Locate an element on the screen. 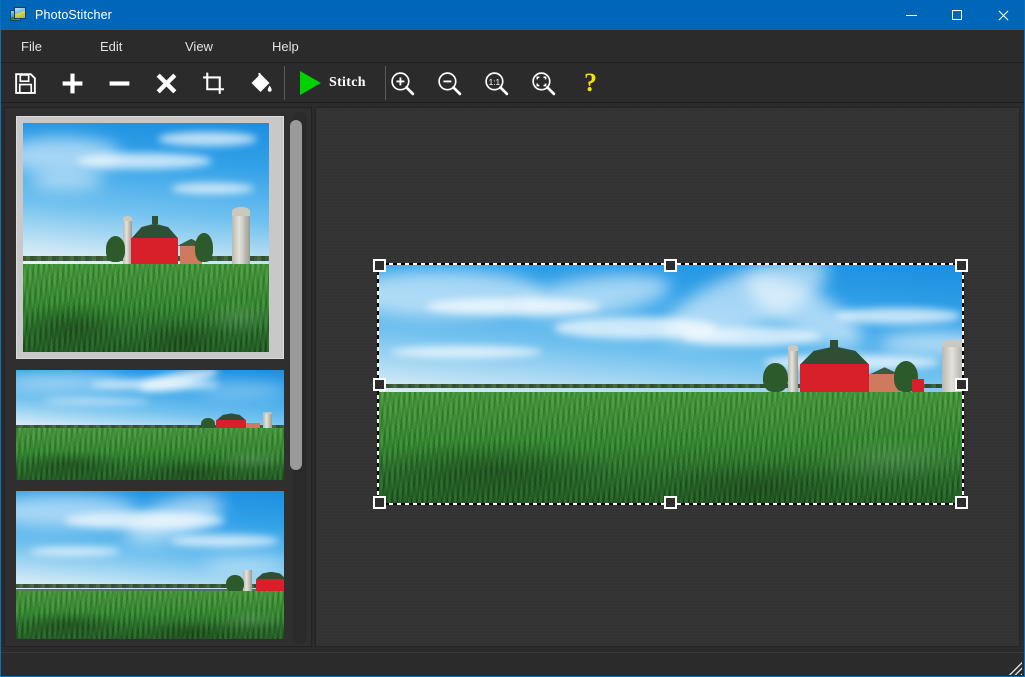 This screenshot has height=677, width=1025. zoom-actual-button: 1:1 is located at coordinates (496, 83).